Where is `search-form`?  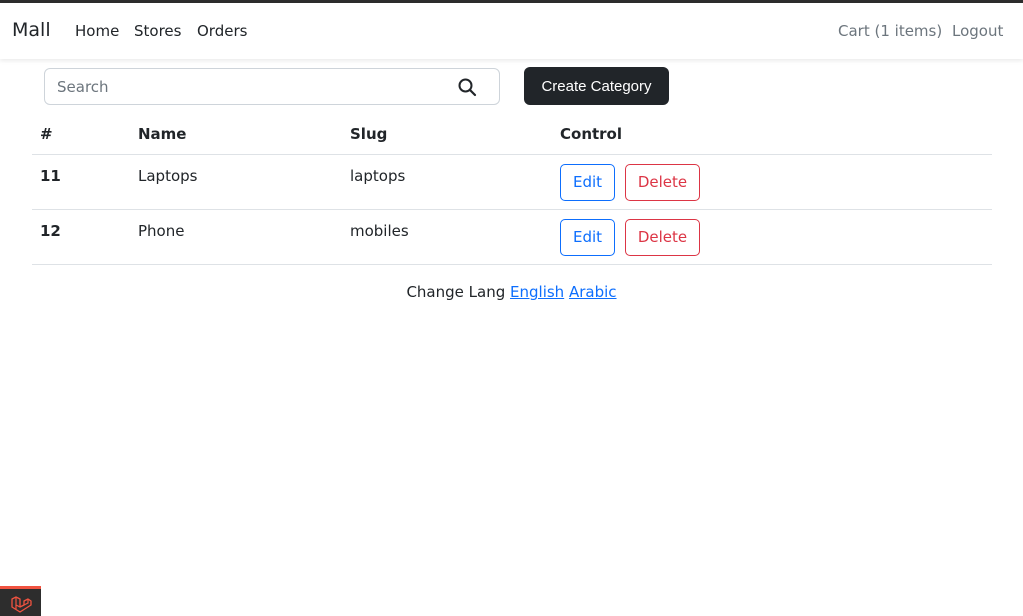 search-form is located at coordinates (272, 86).